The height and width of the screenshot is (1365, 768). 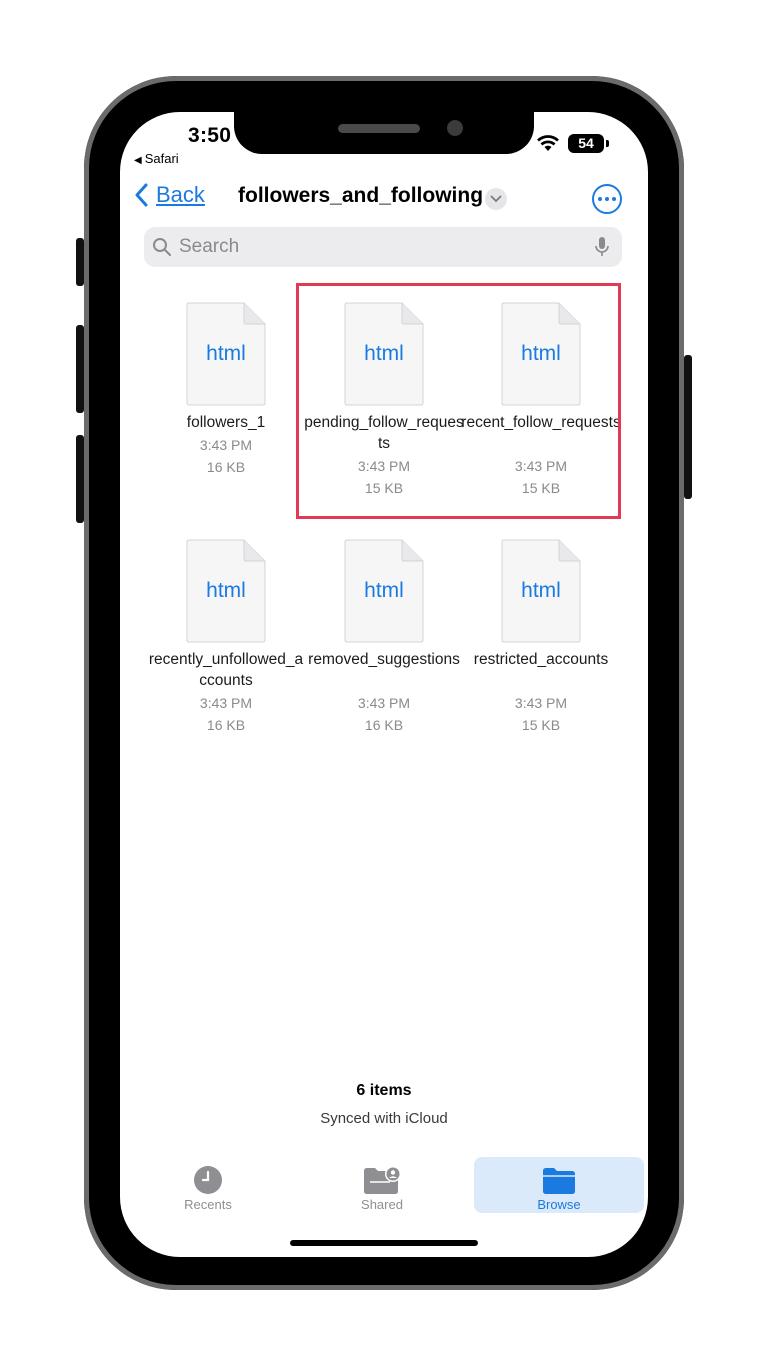 I want to click on title-menu-button, so click(x=496, y=199).